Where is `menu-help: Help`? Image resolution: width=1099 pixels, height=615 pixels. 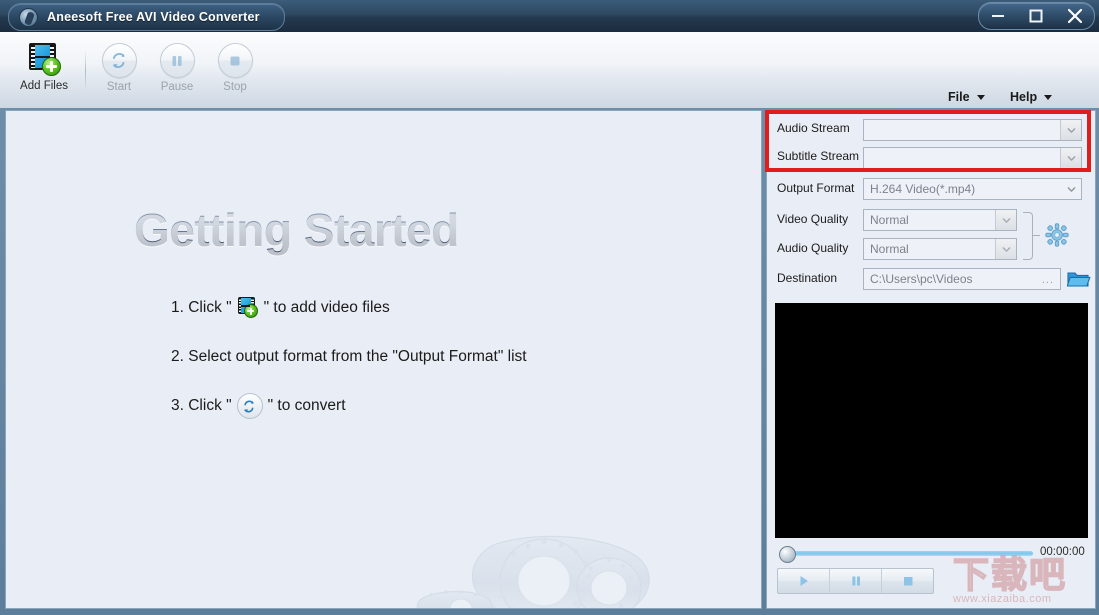 menu-help: Help is located at coordinates (1031, 97).